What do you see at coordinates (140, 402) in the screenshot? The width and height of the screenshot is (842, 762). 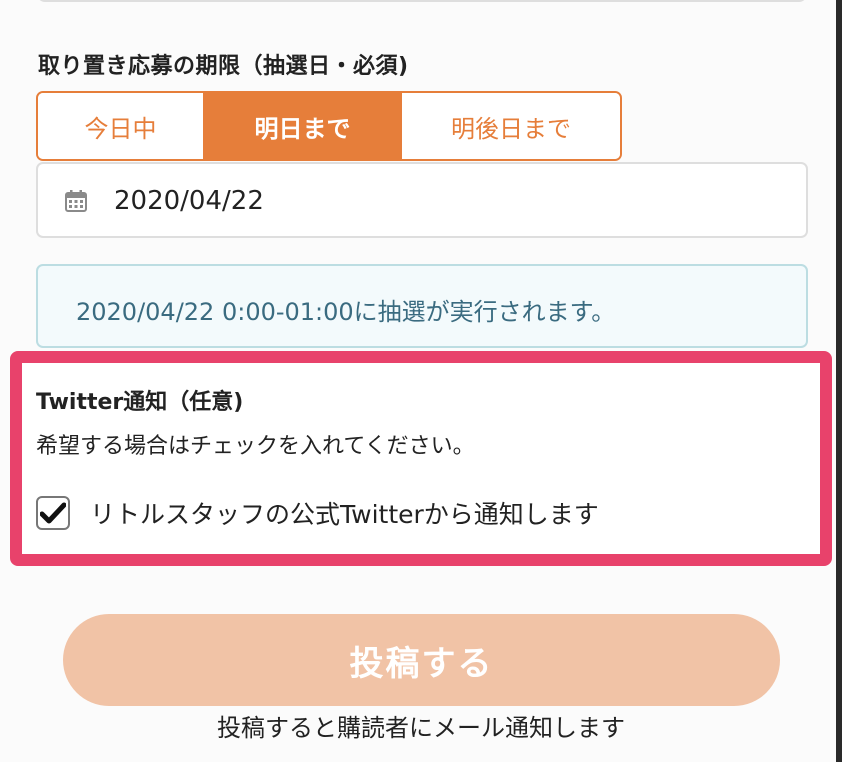 I see `twitter-section-title: Twitter通知（任意)` at bounding box center [140, 402].